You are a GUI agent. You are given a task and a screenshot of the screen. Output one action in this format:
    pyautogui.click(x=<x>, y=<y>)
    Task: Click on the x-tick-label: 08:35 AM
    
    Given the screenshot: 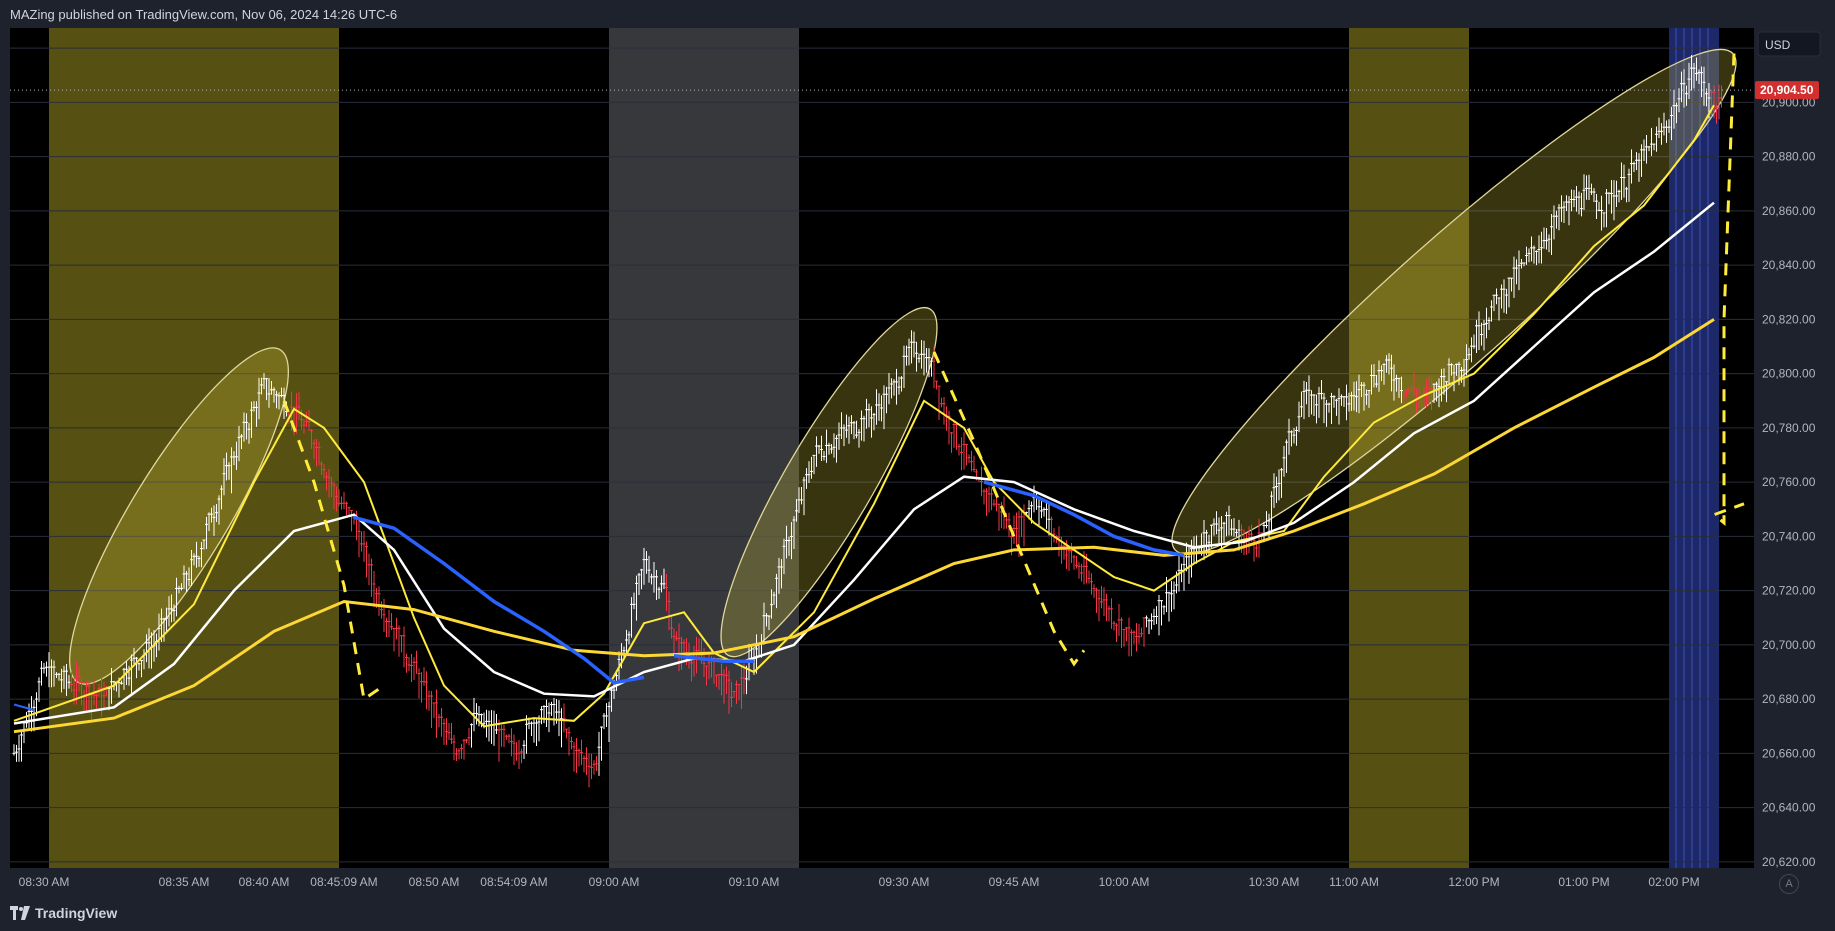 What is the action you would take?
    pyautogui.click(x=184, y=882)
    